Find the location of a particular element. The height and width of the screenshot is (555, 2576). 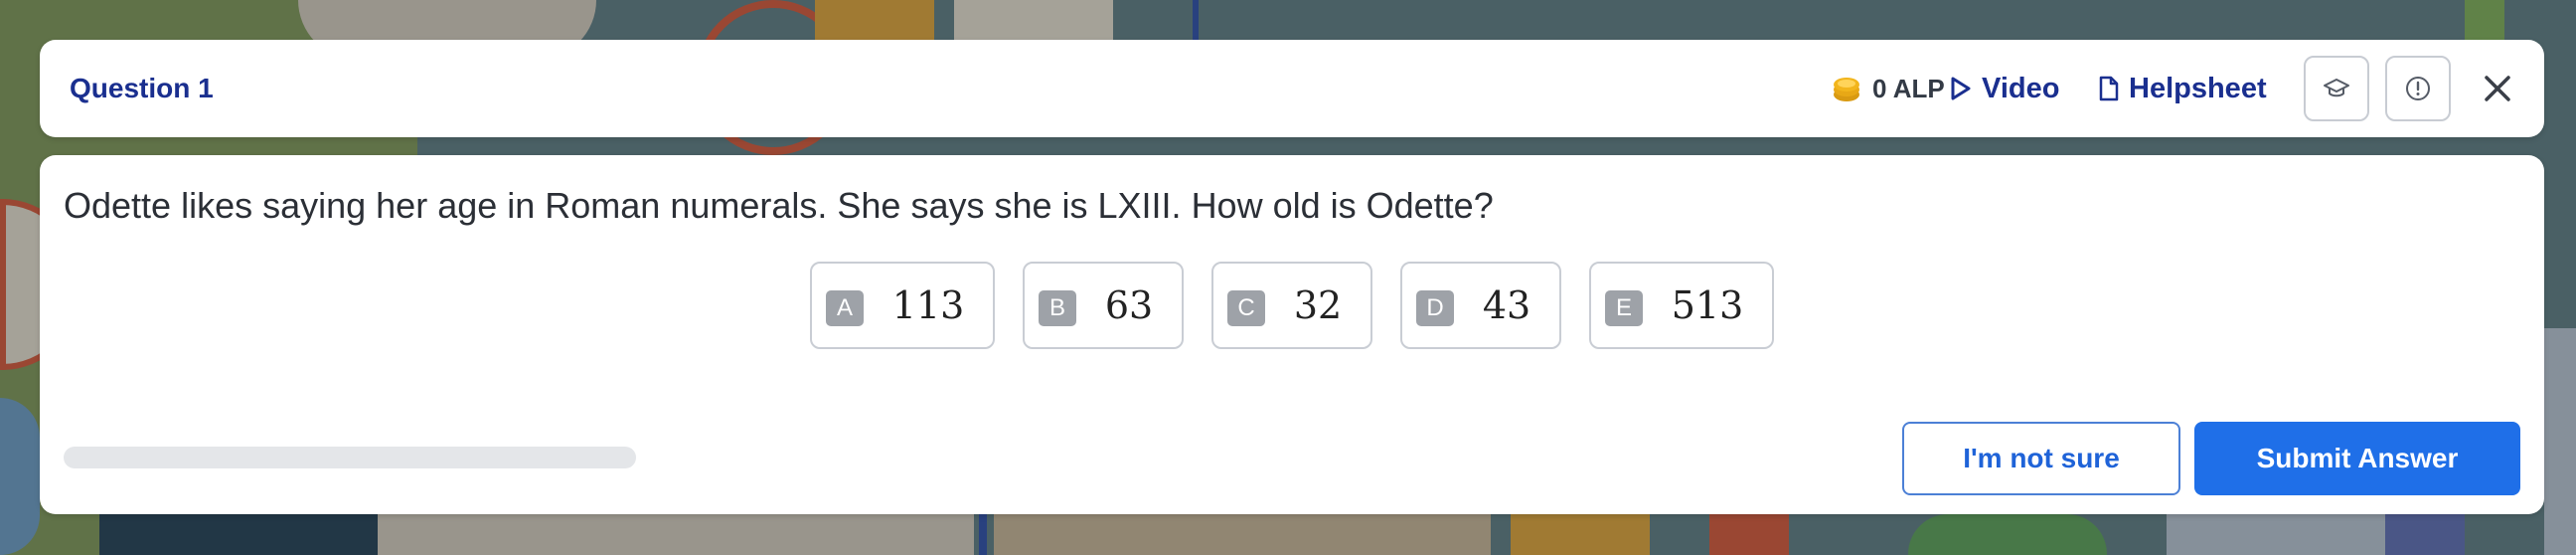

option-value: 113 is located at coordinates (928, 305).